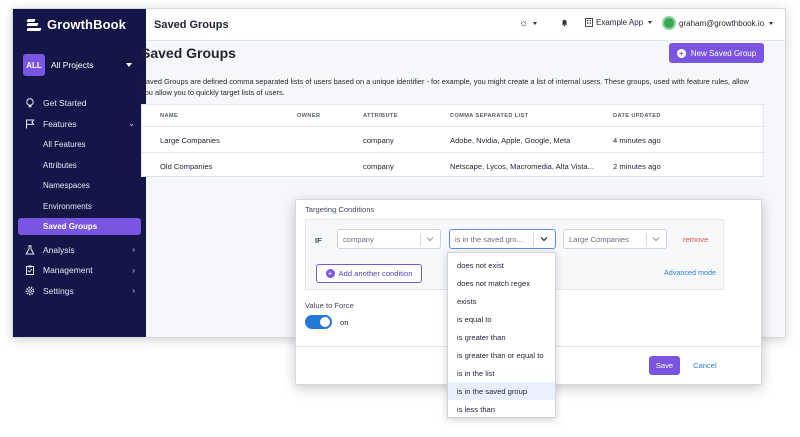 This screenshot has width=800, height=437. What do you see at coordinates (664, 365) in the screenshot?
I see `save-button: Save` at bounding box center [664, 365].